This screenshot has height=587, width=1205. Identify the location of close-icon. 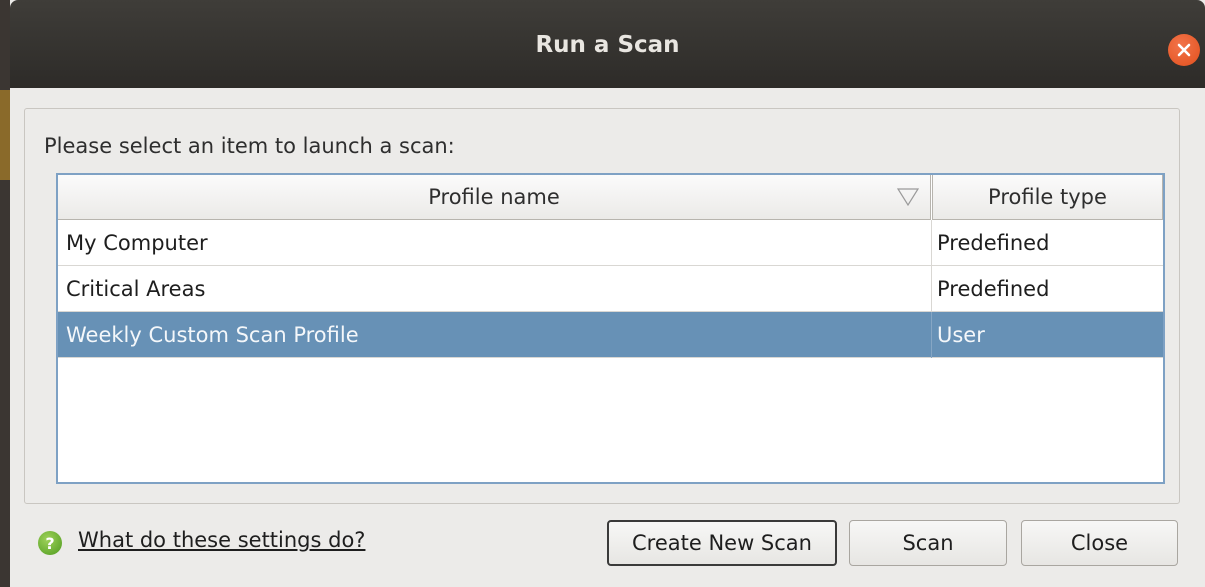
(1184, 50).